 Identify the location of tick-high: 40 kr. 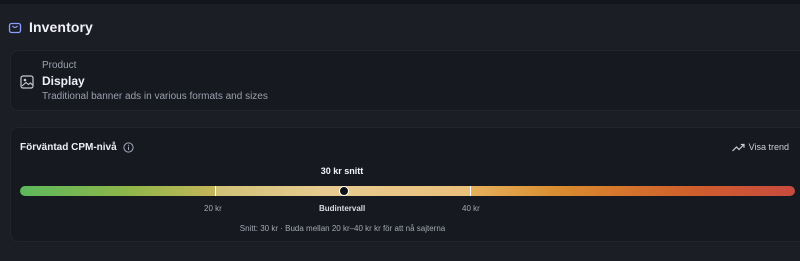
(471, 208).